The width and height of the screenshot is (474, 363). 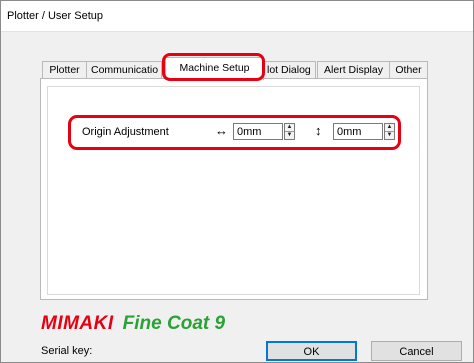 I want to click on tab-plot-dialog: lot Dialog, so click(x=289, y=69).